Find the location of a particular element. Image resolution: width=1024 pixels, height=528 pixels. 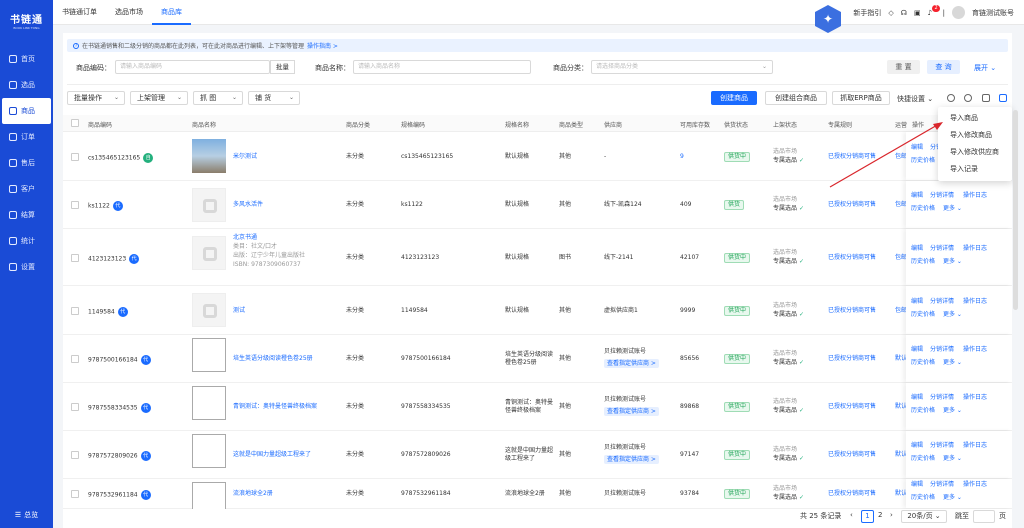

create-goods-button: 创建商品 is located at coordinates (734, 98).